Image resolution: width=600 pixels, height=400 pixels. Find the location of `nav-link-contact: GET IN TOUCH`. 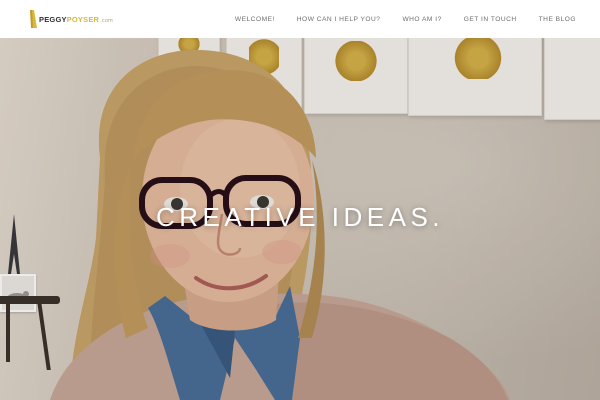

nav-link-contact: GET IN TOUCH is located at coordinates (490, 19).